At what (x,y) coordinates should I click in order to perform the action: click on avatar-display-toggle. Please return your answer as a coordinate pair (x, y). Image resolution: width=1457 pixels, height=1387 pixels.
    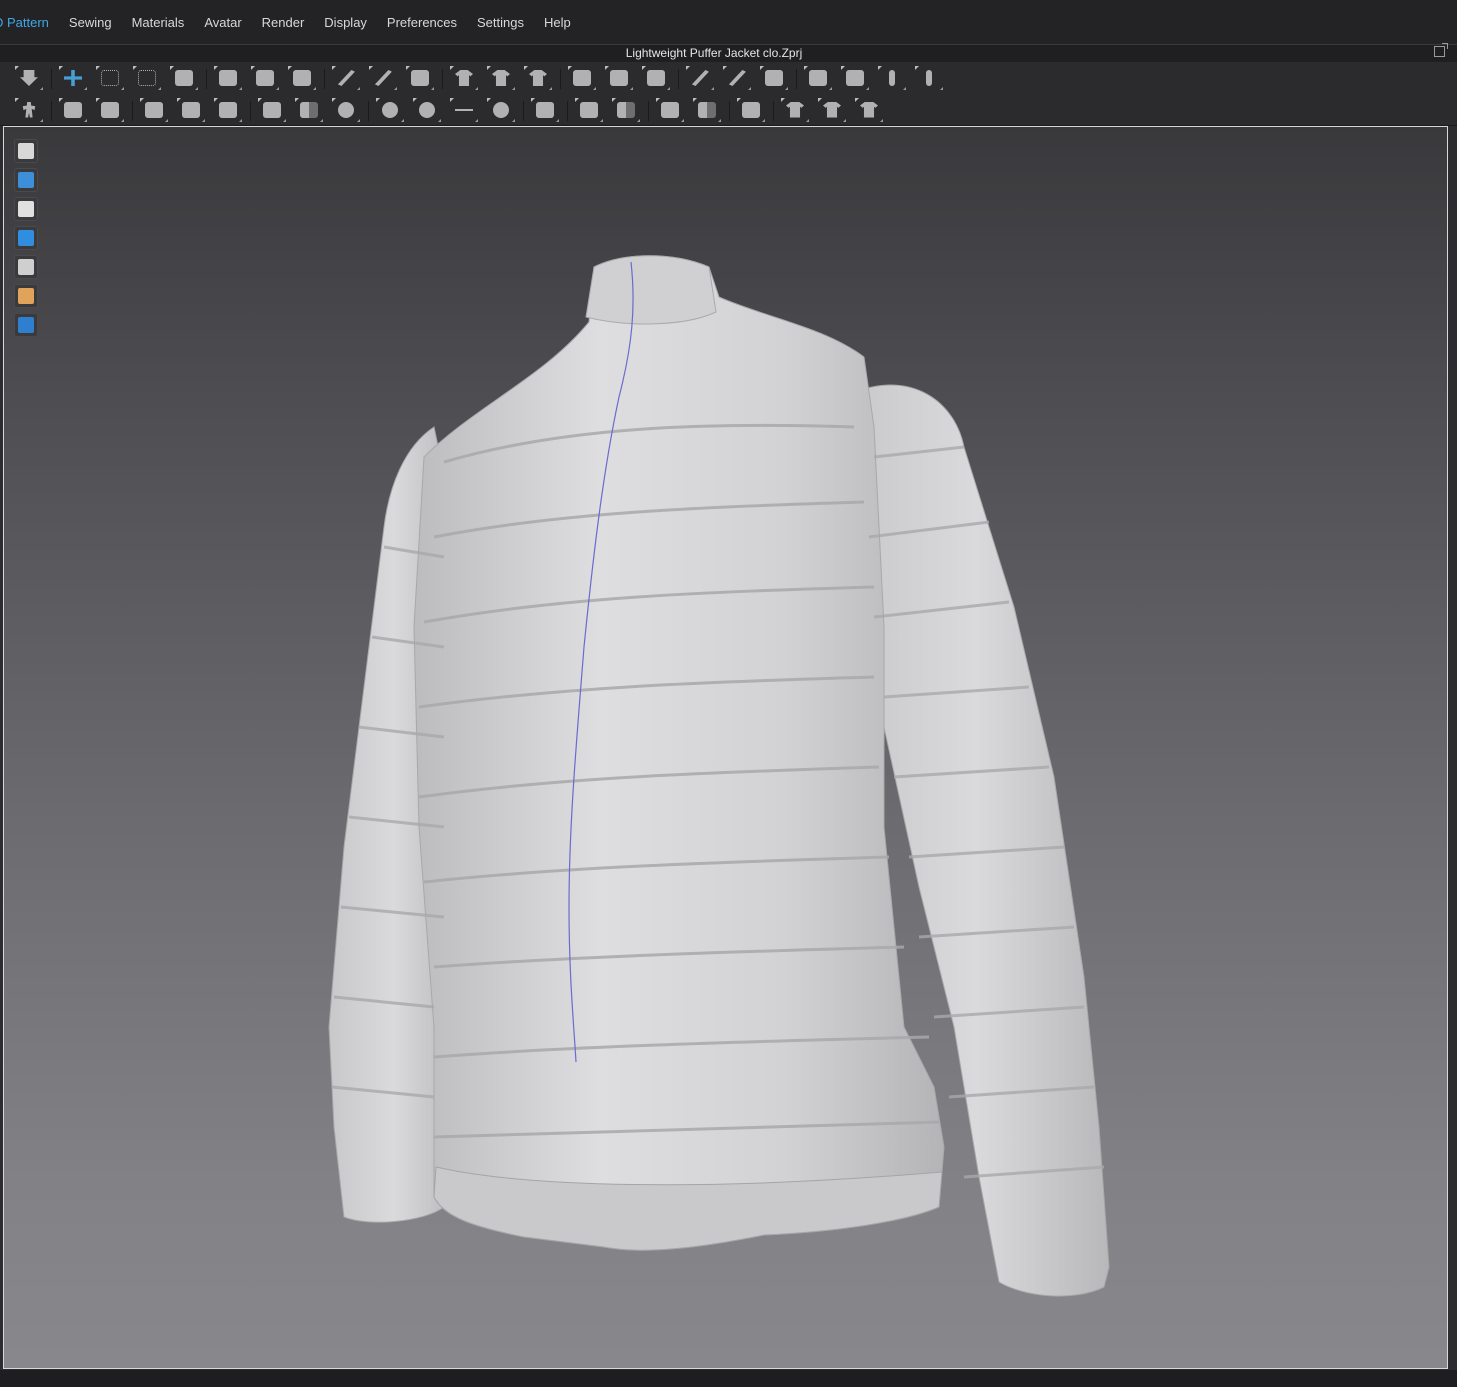
    Looking at the image, I should click on (26, 180).